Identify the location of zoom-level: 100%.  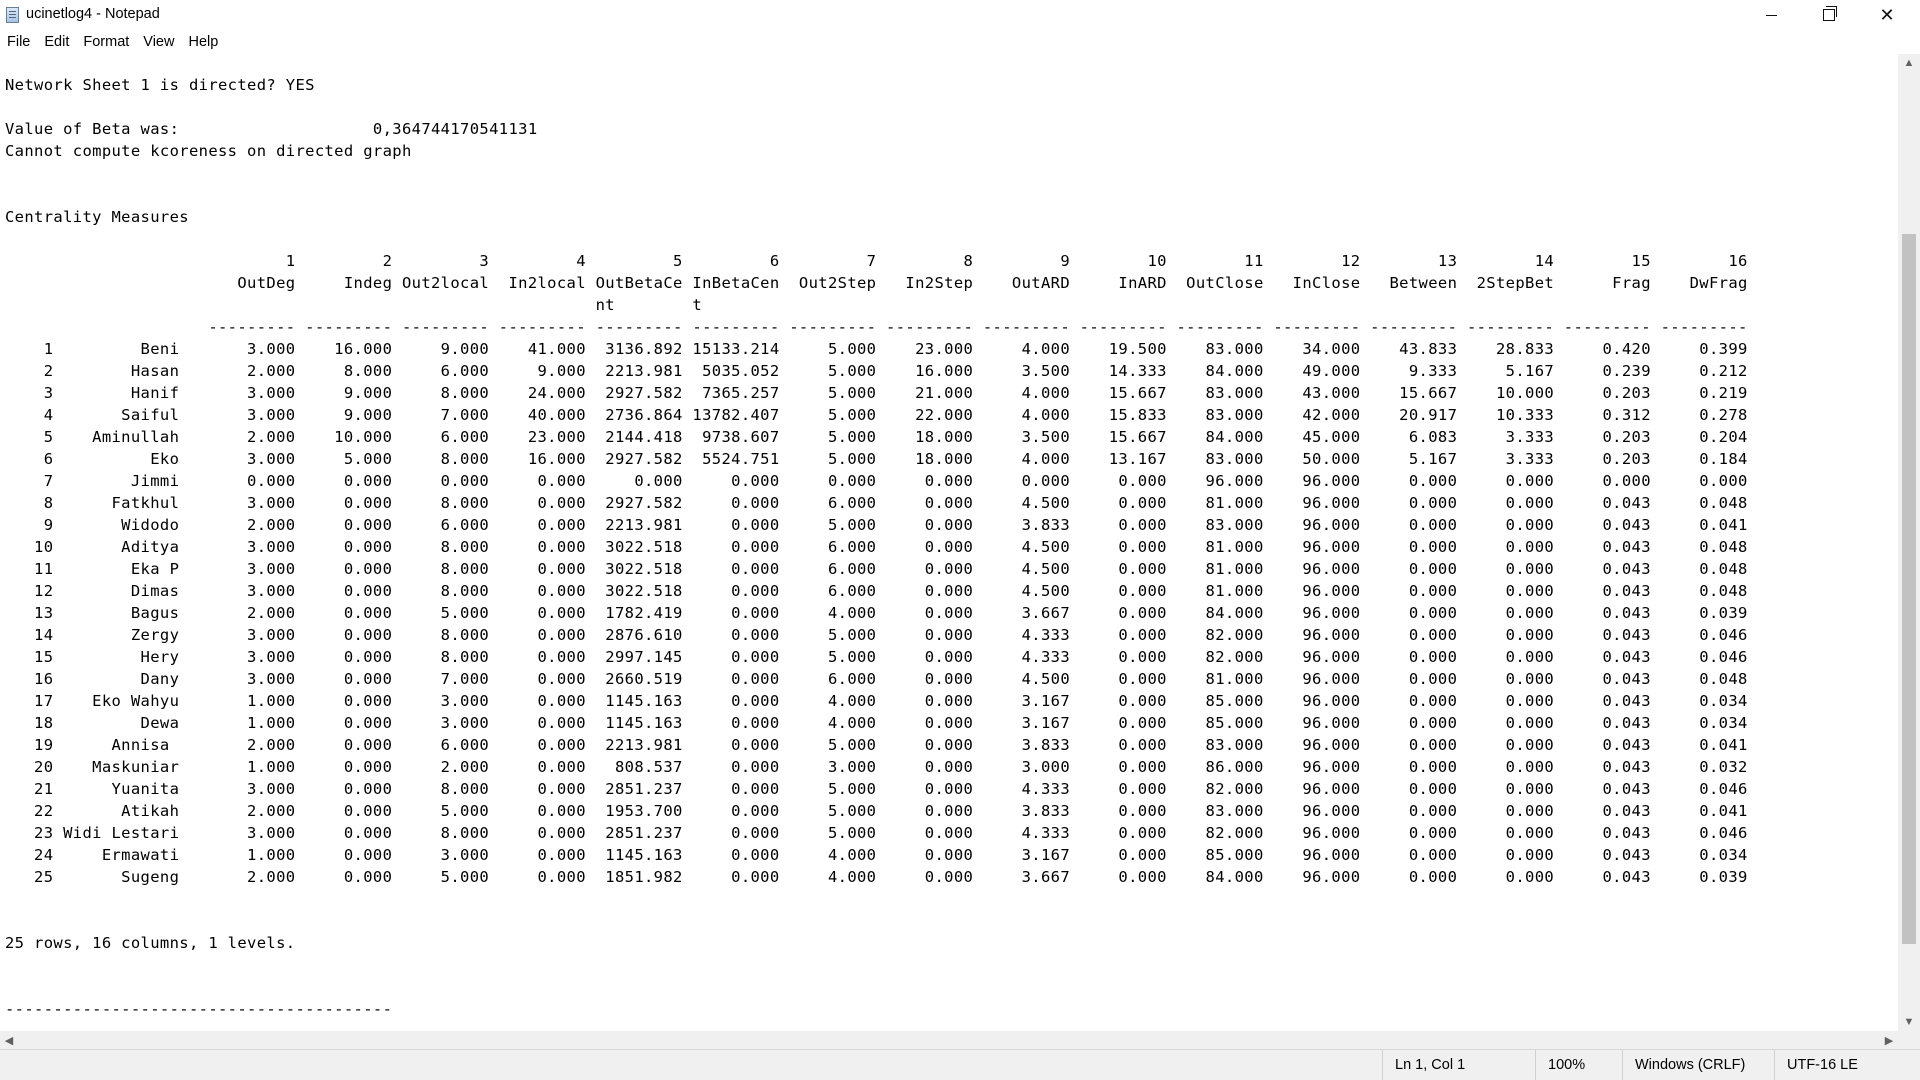
(1578, 1065).